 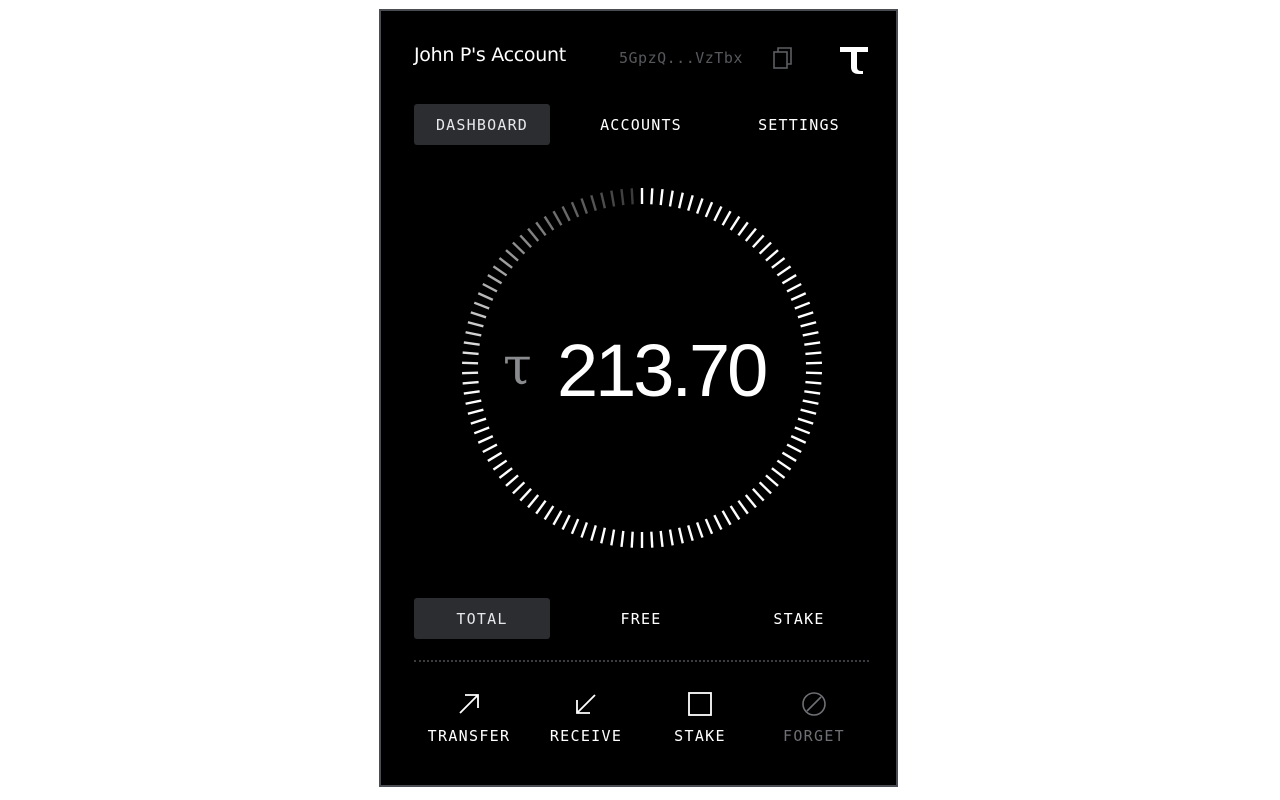 What do you see at coordinates (490, 55) in the screenshot?
I see `account-name: John P's Account` at bounding box center [490, 55].